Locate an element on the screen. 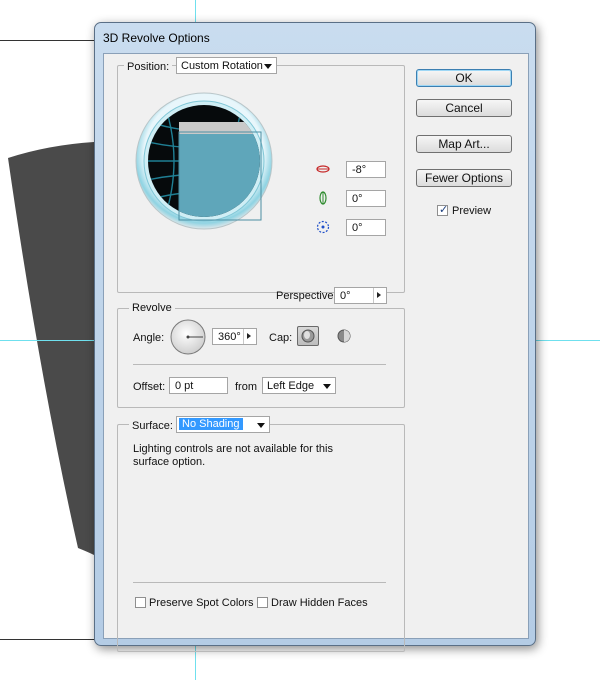 This screenshot has width=600, height=680. cap-label: Cap: is located at coordinates (281, 338).